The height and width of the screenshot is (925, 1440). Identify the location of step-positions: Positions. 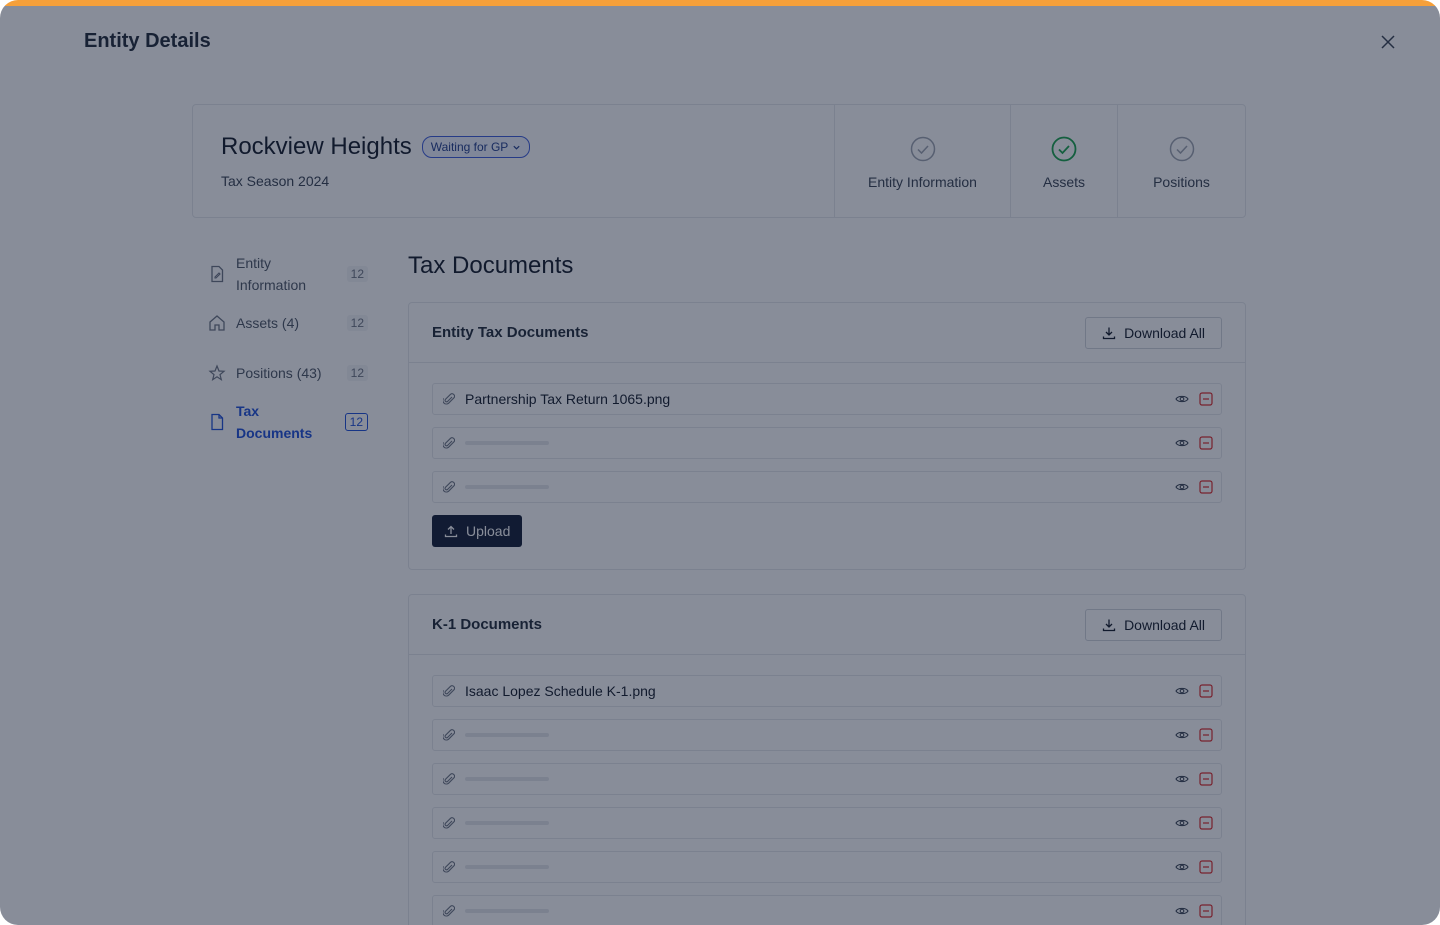
(1181, 161).